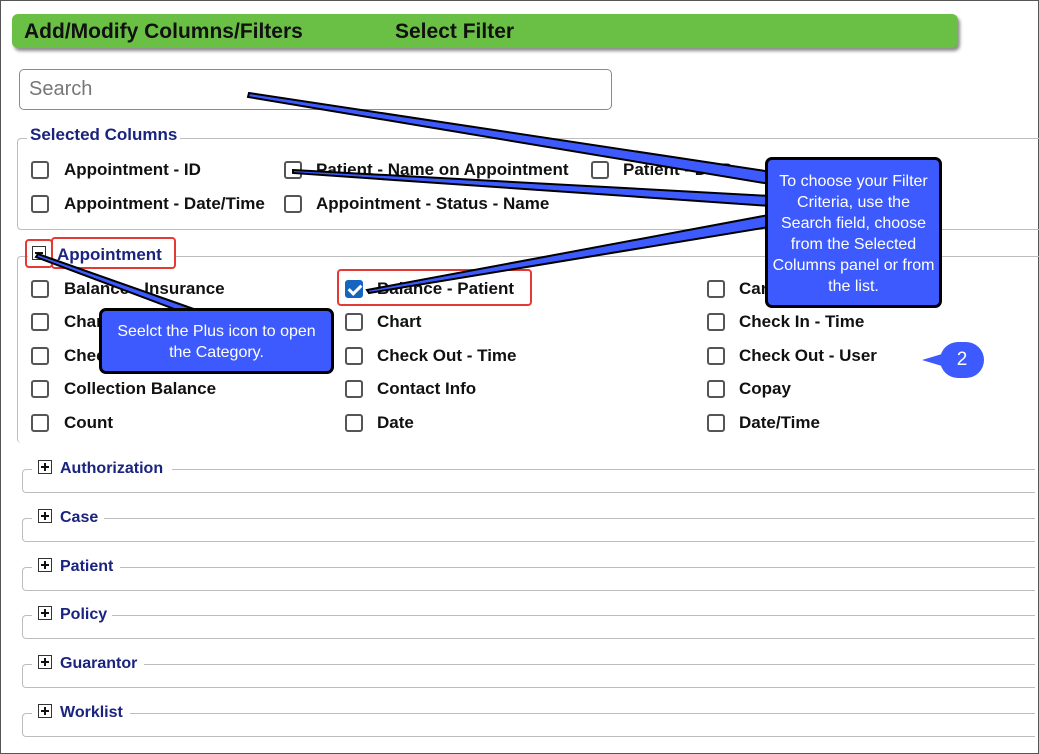 This screenshot has width=1039, height=754. I want to click on checkbox-collection-balance, so click(40, 389).